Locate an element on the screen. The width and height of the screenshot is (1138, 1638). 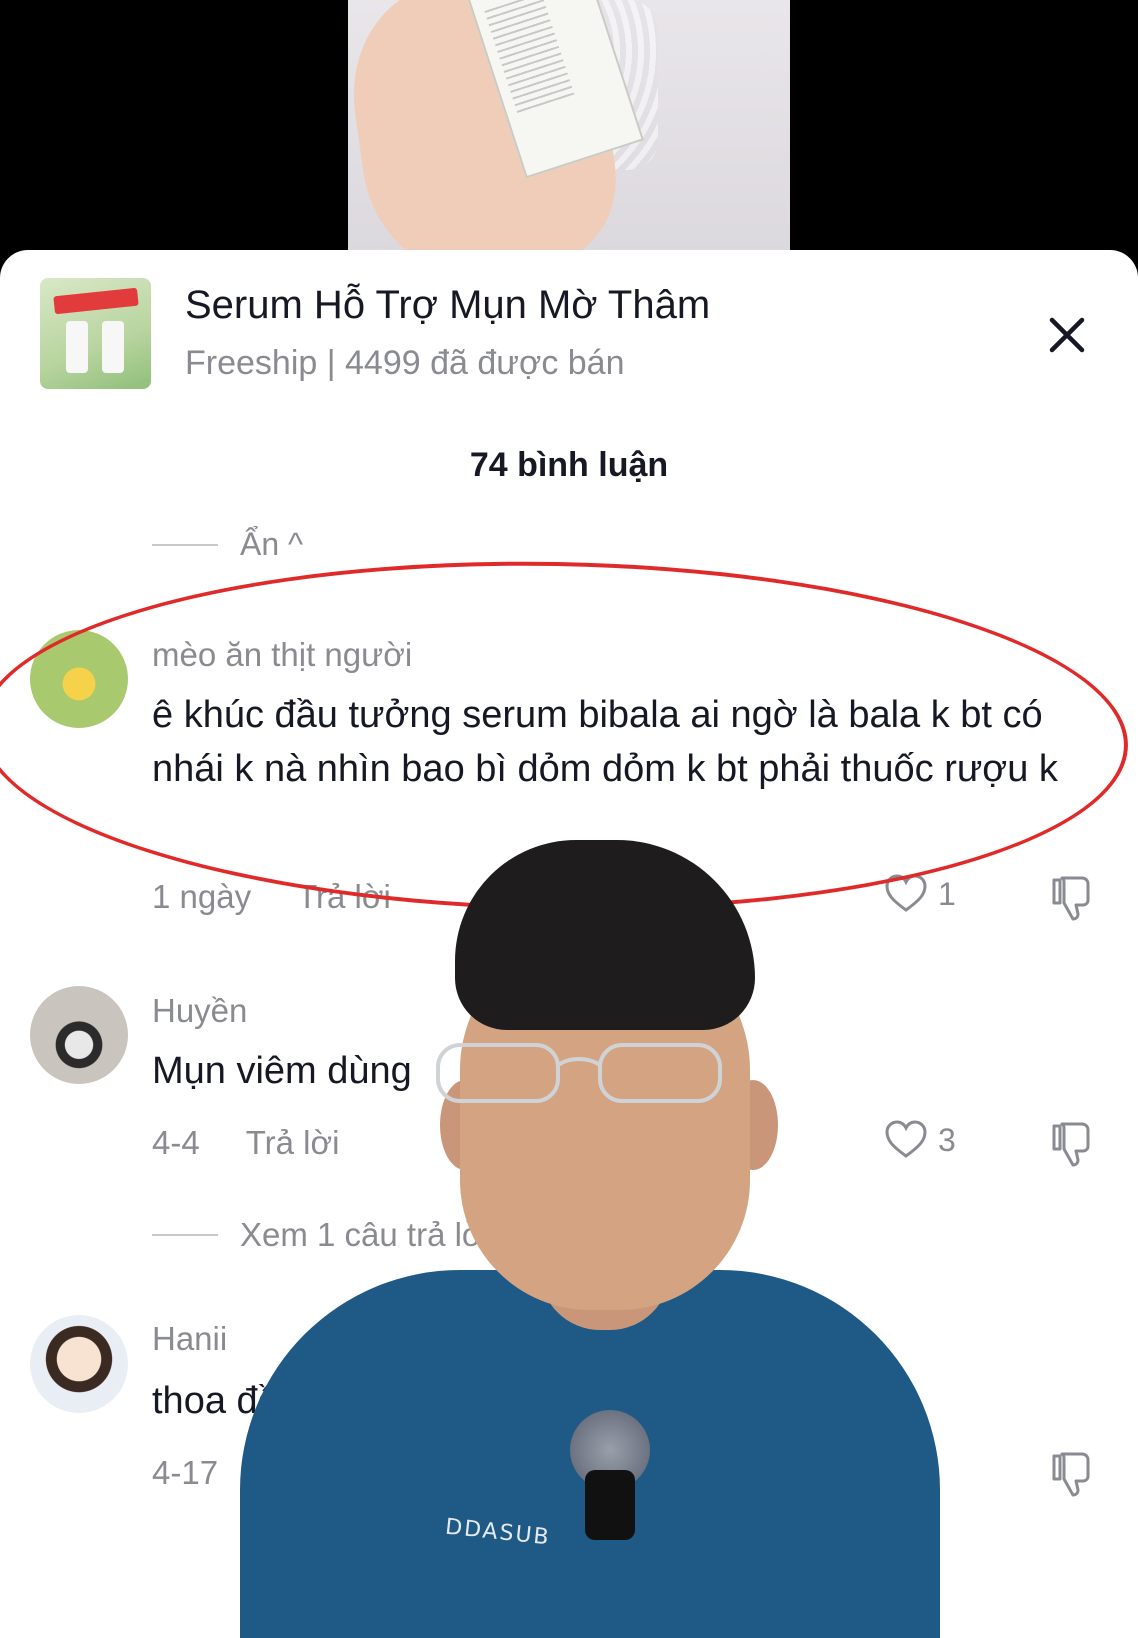
comment-time: 4-4 is located at coordinates (176, 1142).